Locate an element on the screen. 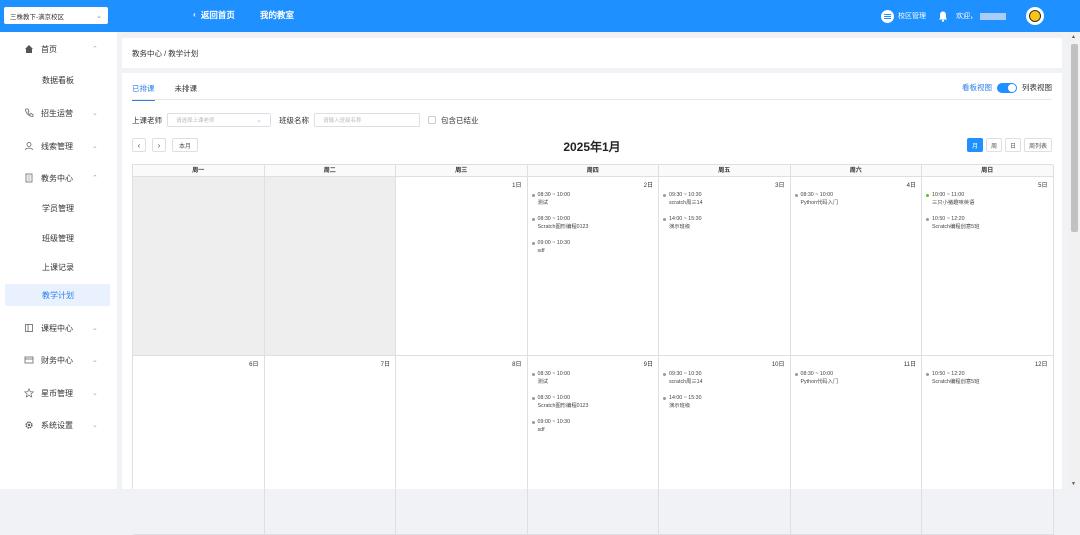  board-view-label: 看板视图 is located at coordinates (977, 87).